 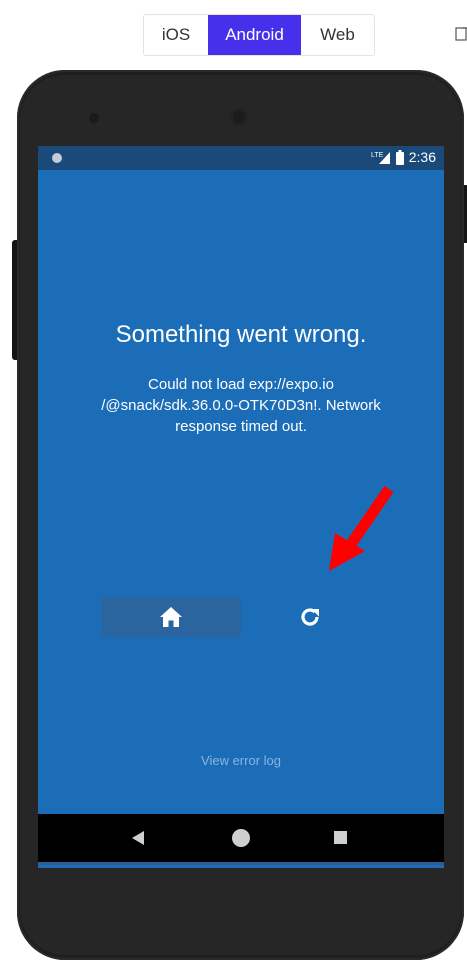 I want to click on back-icon, so click(x=138, y=838).